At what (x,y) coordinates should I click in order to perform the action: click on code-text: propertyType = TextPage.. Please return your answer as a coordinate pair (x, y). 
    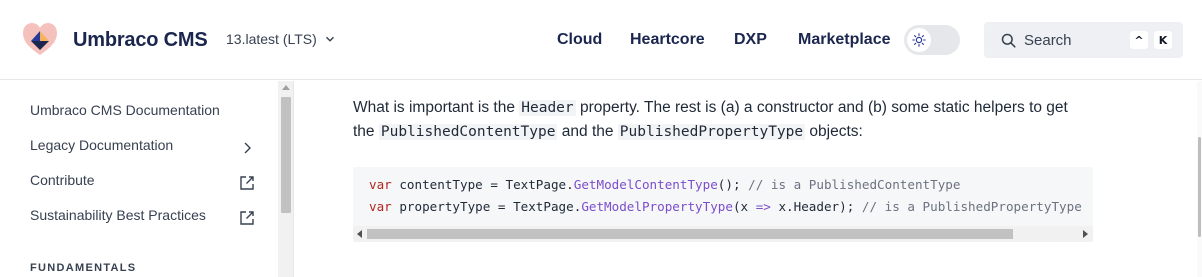
    Looking at the image, I should click on (486, 206).